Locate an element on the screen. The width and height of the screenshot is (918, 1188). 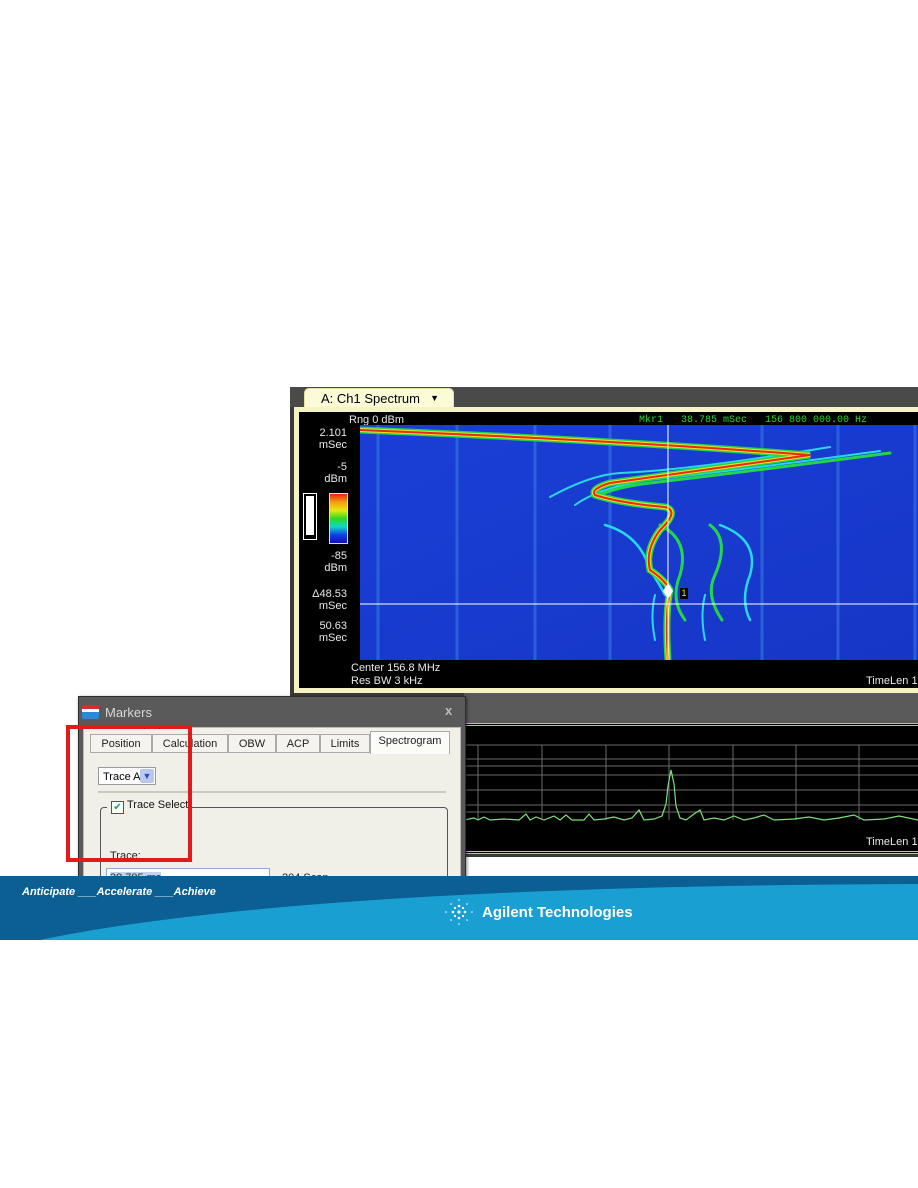
scale-bottom-unit: dBm is located at coordinates (335, 568).